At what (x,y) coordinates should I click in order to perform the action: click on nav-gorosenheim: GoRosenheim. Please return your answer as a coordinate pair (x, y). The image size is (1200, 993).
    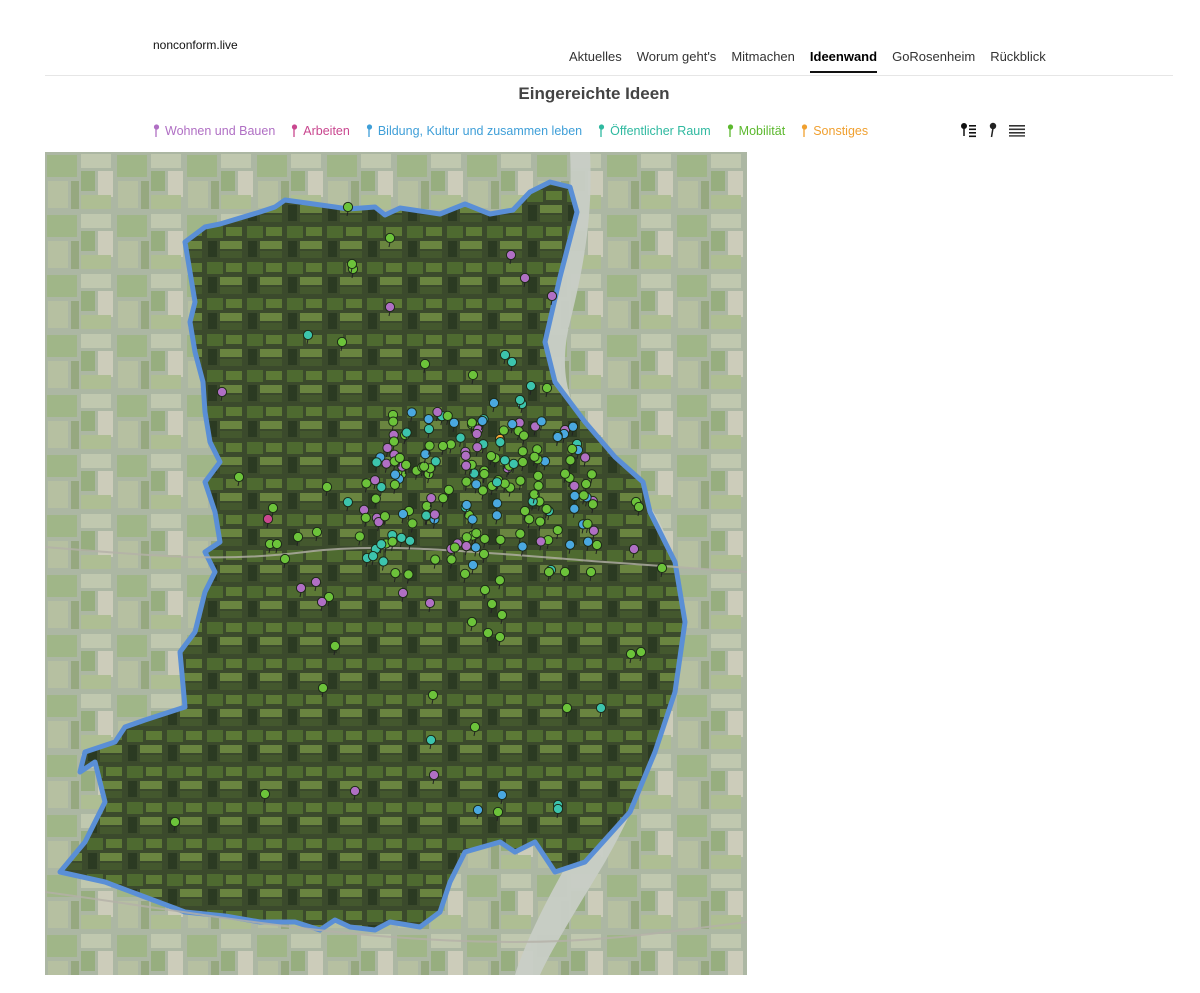
    Looking at the image, I should click on (933, 61).